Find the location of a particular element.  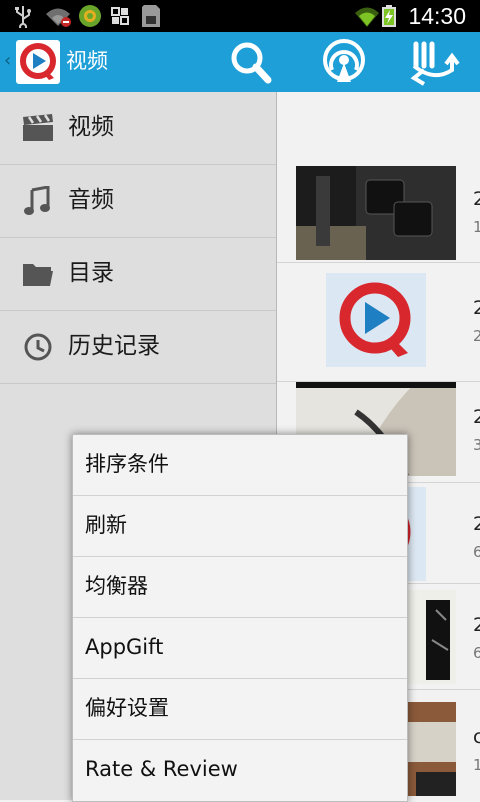

back-caret-icon: ‹ is located at coordinates (7, 60).